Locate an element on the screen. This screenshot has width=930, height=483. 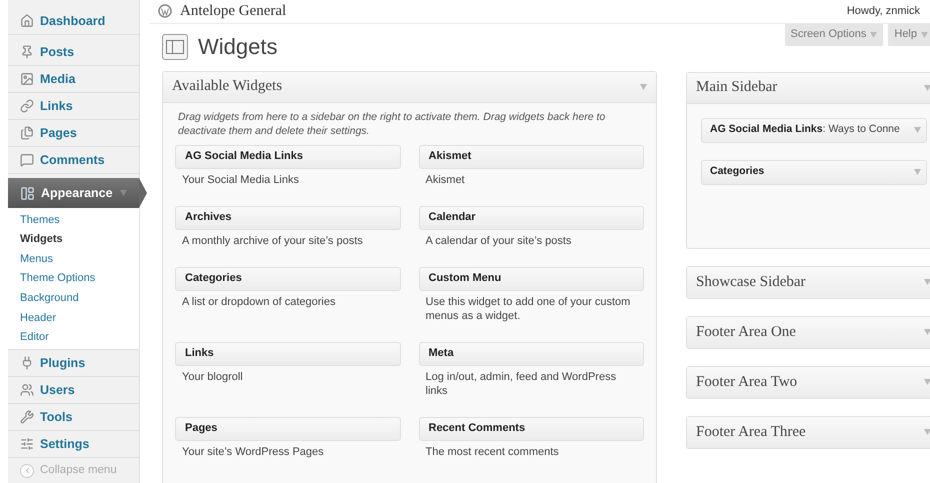
greeting: Howdy, znmick is located at coordinates (883, 11).